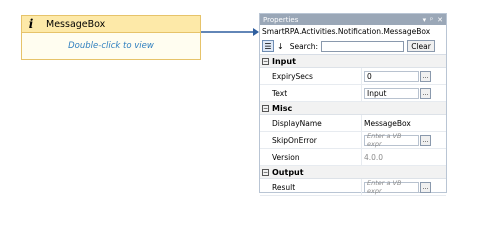 Image resolution: width=501 pixels, height=243 pixels. What do you see at coordinates (281, 19) in the screenshot?
I see `panel-title: Properties` at bounding box center [281, 19].